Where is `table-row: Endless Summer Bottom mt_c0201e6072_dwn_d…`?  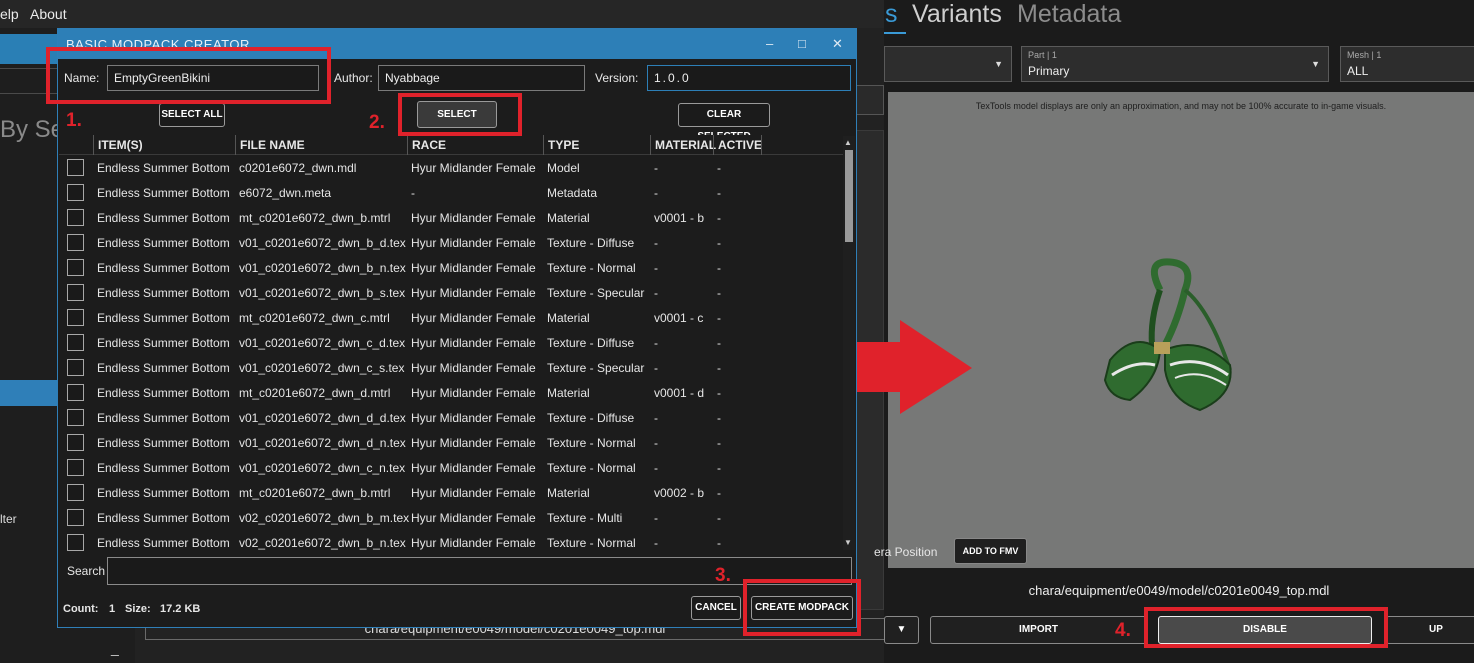 table-row: Endless Summer Bottom mt_c0201e6072_dwn_d… is located at coordinates (450, 393).